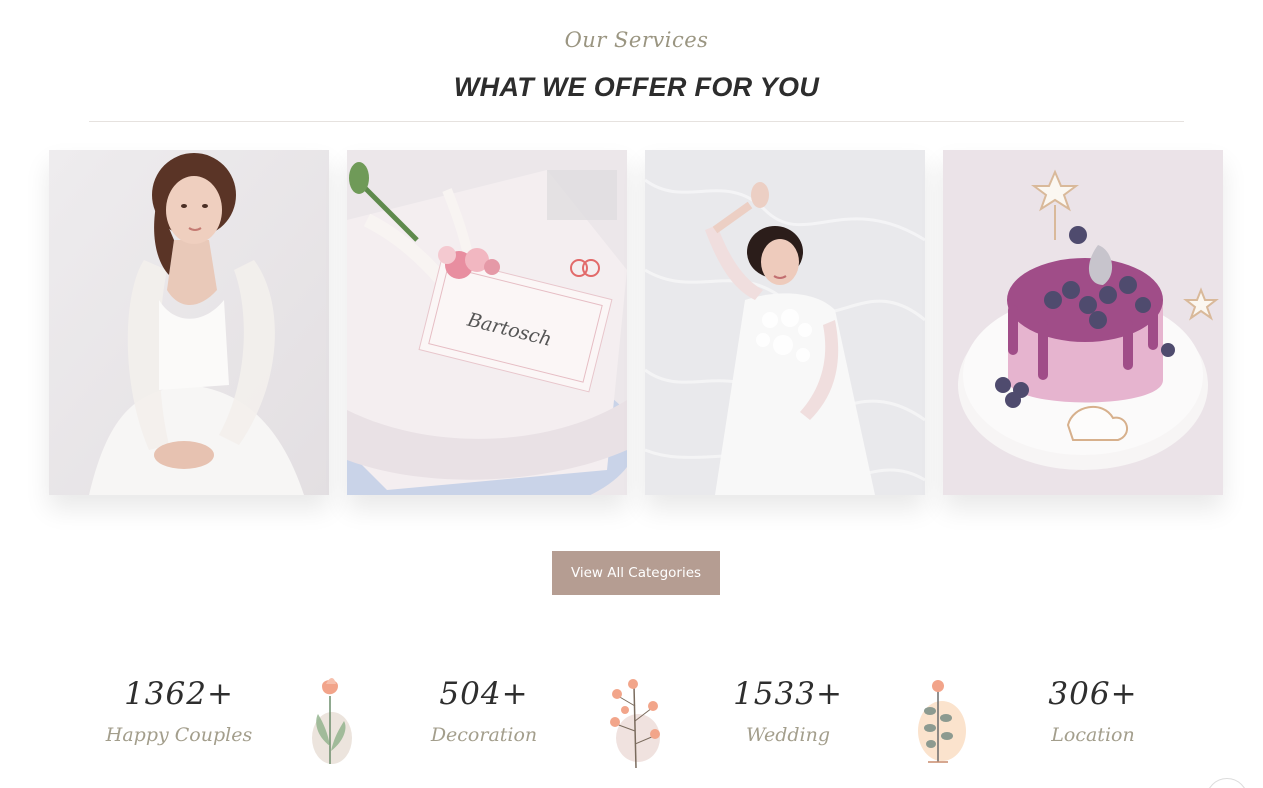  What do you see at coordinates (636, 87) in the screenshot?
I see `section-title: WHAT WE OFFER FOR YOU` at bounding box center [636, 87].